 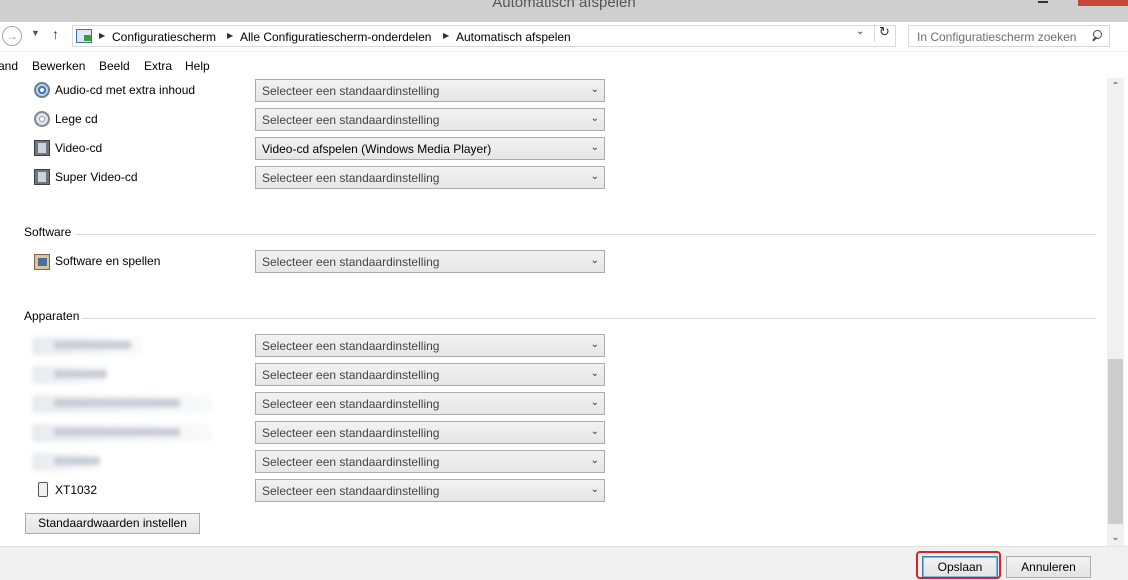 What do you see at coordinates (125, 90) in the screenshot?
I see `row-label: Audio-cd met extra inhoud` at bounding box center [125, 90].